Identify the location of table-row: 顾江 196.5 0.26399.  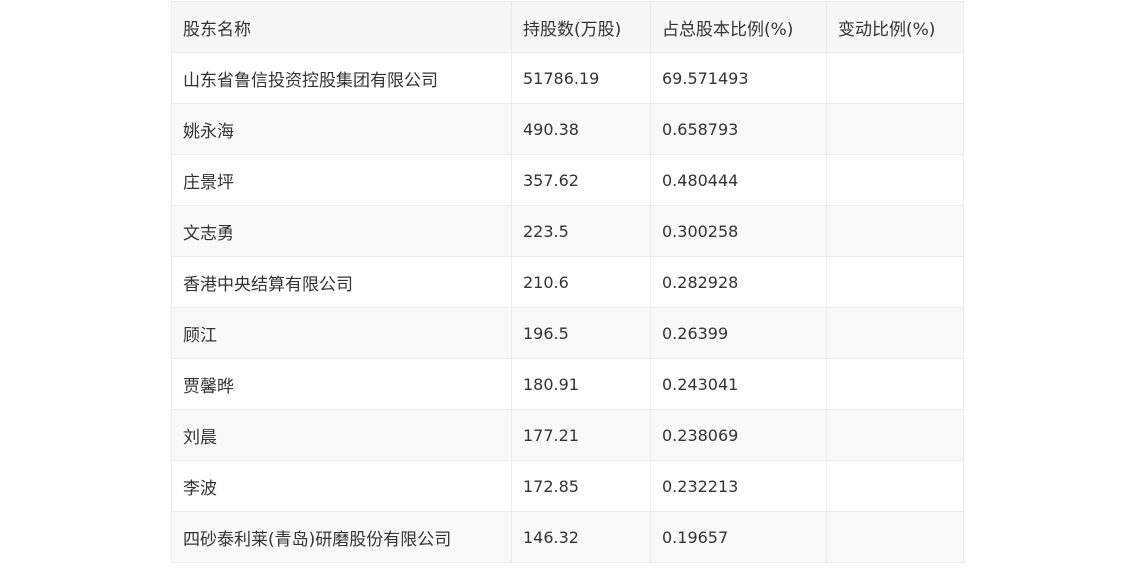
(567, 333).